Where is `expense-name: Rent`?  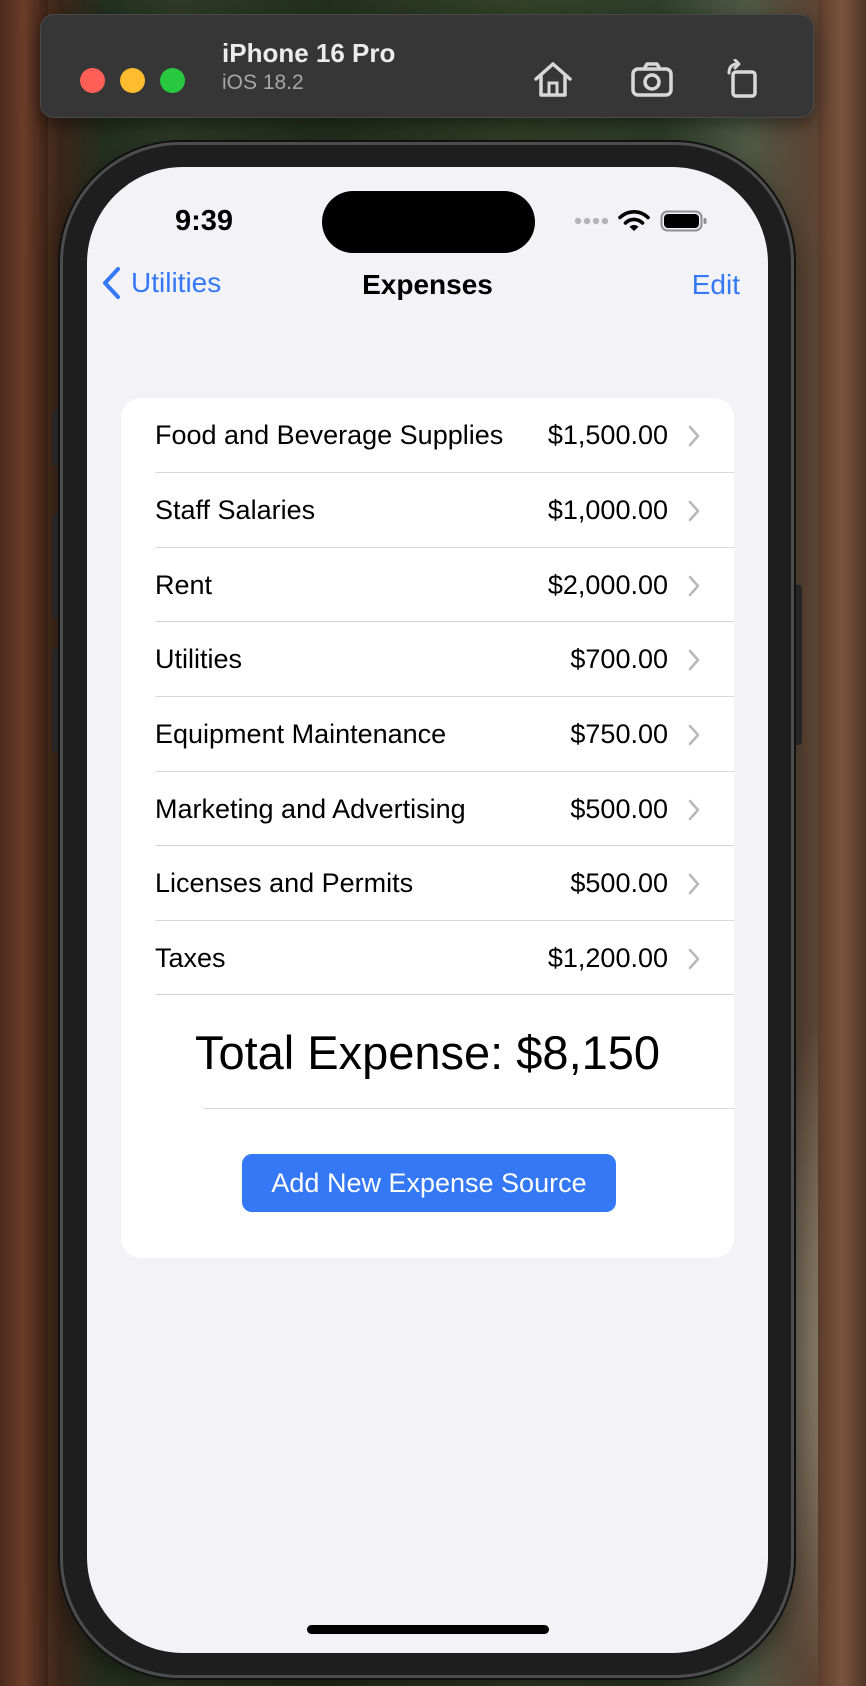
expense-name: Rent is located at coordinates (184, 585).